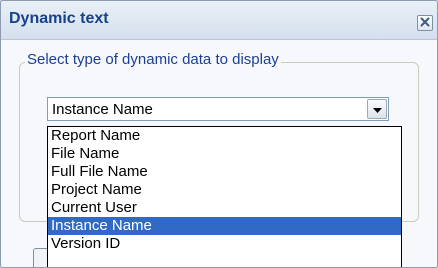 The image size is (438, 268). What do you see at coordinates (224, 154) in the screenshot?
I see `option-file-name: File Name` at bounding box center [224, 154].